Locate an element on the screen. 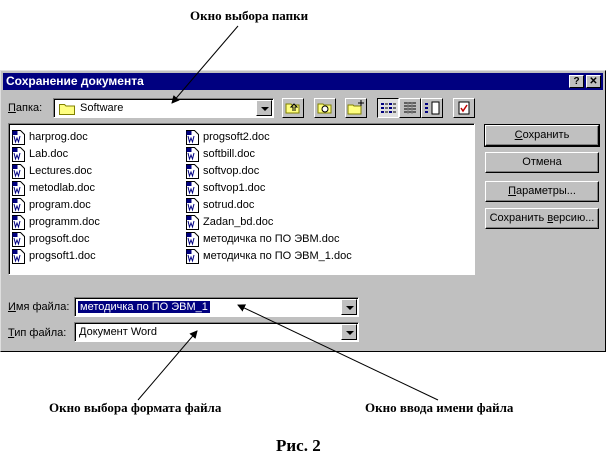 The width and height of the screenshot is (608, 467). file-name: programm.doc is located at coordinates (64, 222).